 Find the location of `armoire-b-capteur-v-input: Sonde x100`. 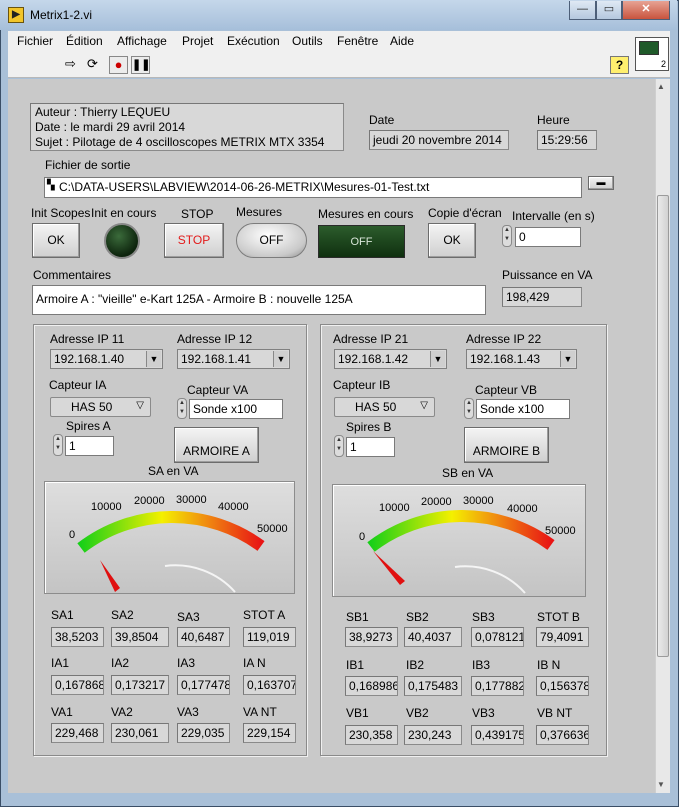

armoire-b-capteur-v-input: Sonde x100 is located at coordinates (523, 409).